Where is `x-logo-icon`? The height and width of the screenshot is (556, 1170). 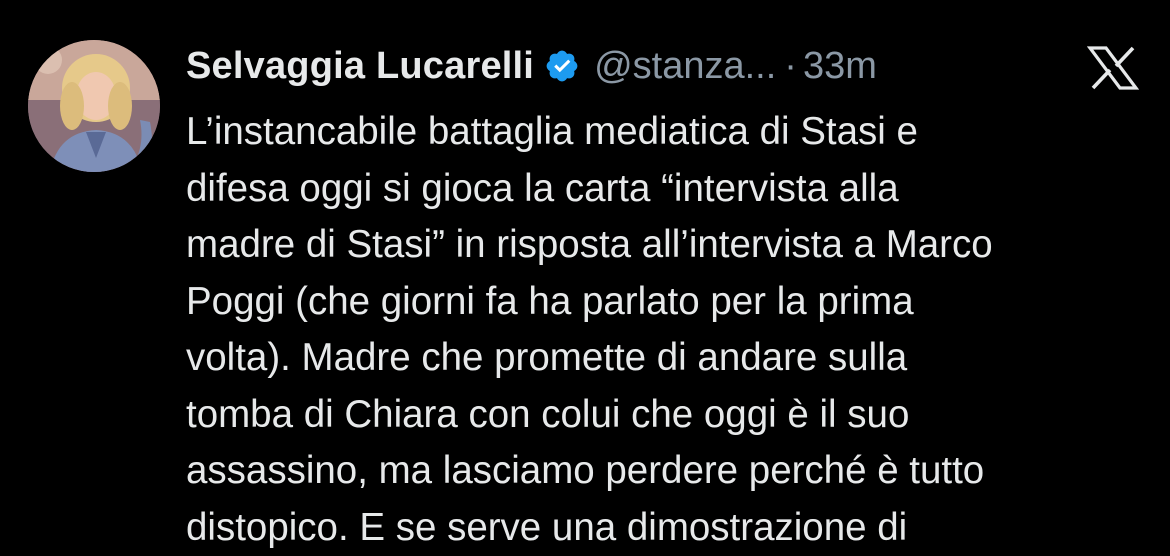
x-logo-icon is located at coordinates (1113, 68).